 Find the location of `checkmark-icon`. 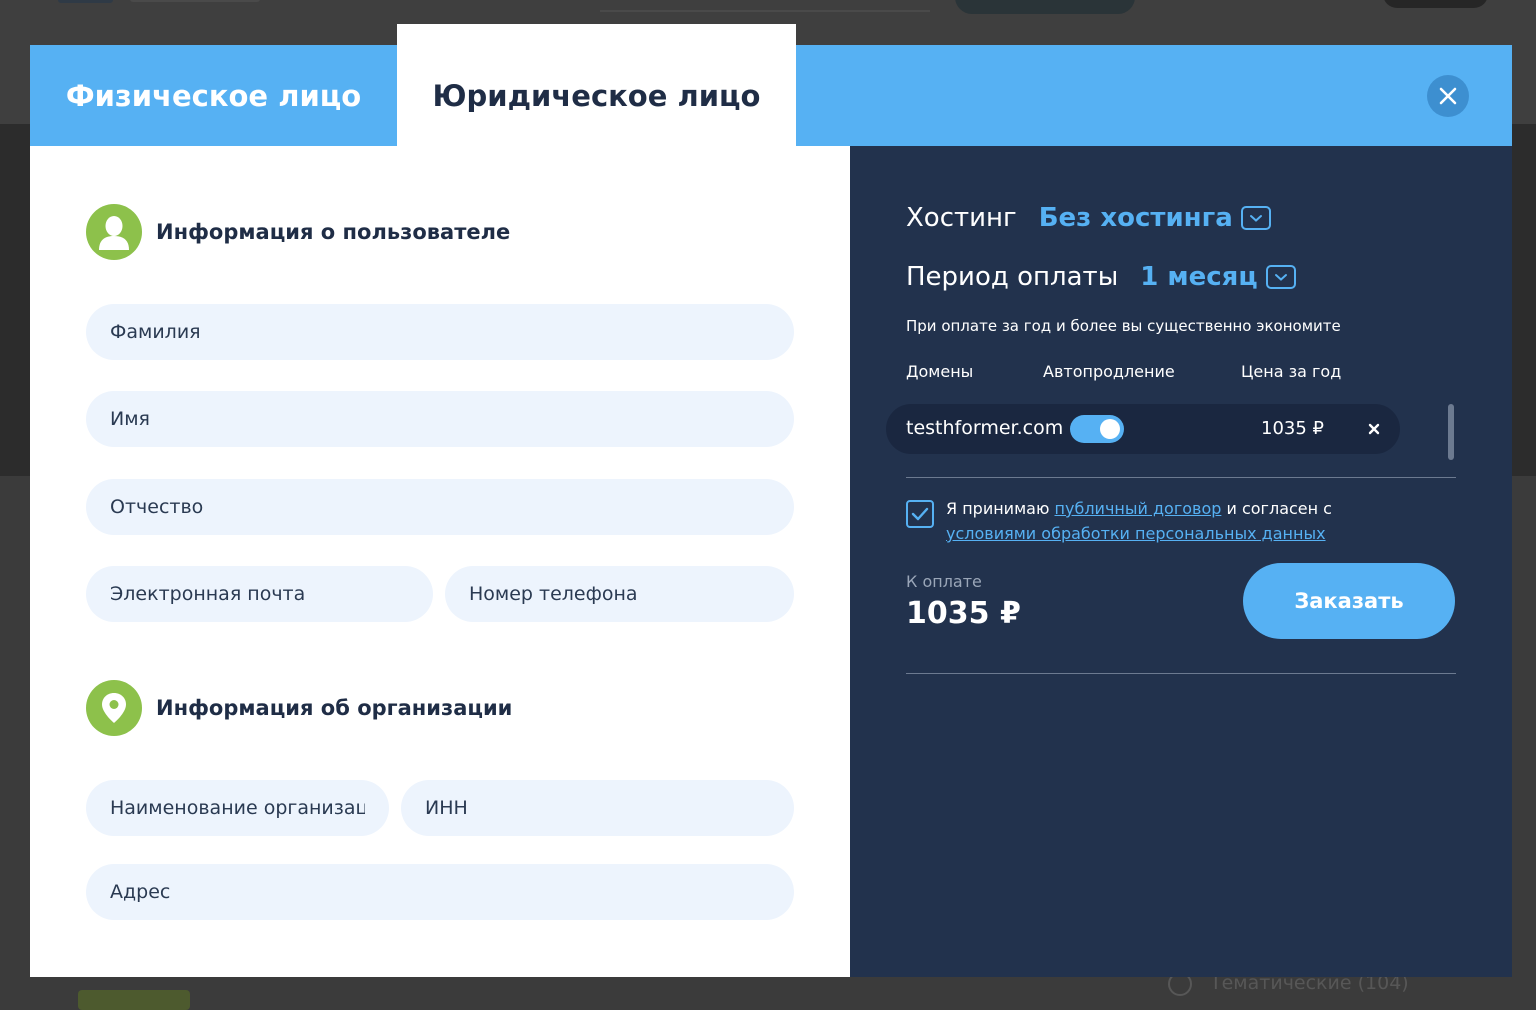

checkmark-icon is located at coordinates (920, 514).